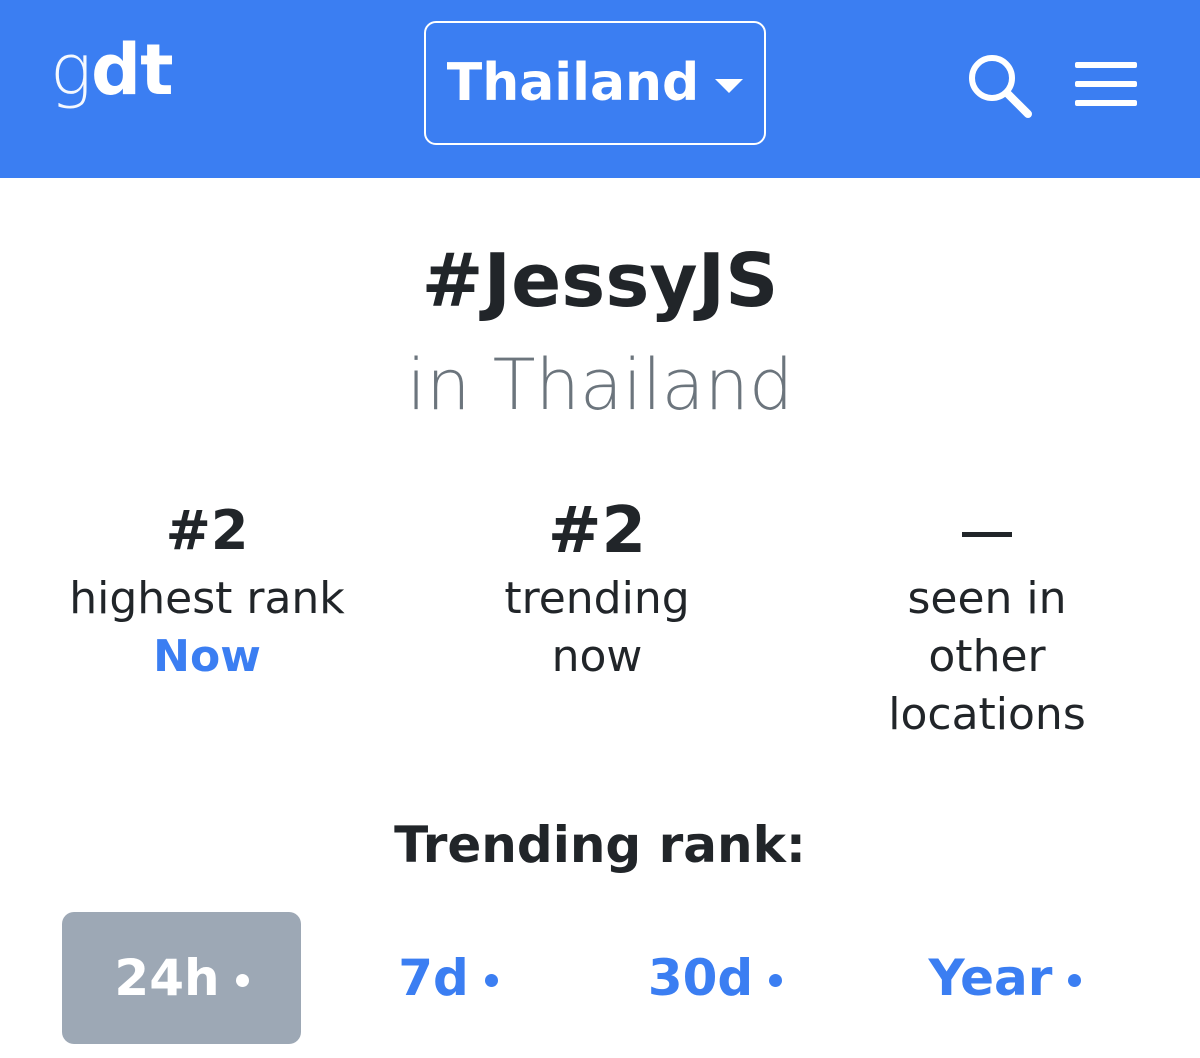 This screenshot has width=1200, height=1058. Describe the element at coordinates (597, 627) in the screenshot. I see `trending-now-label: trending now` at that location.